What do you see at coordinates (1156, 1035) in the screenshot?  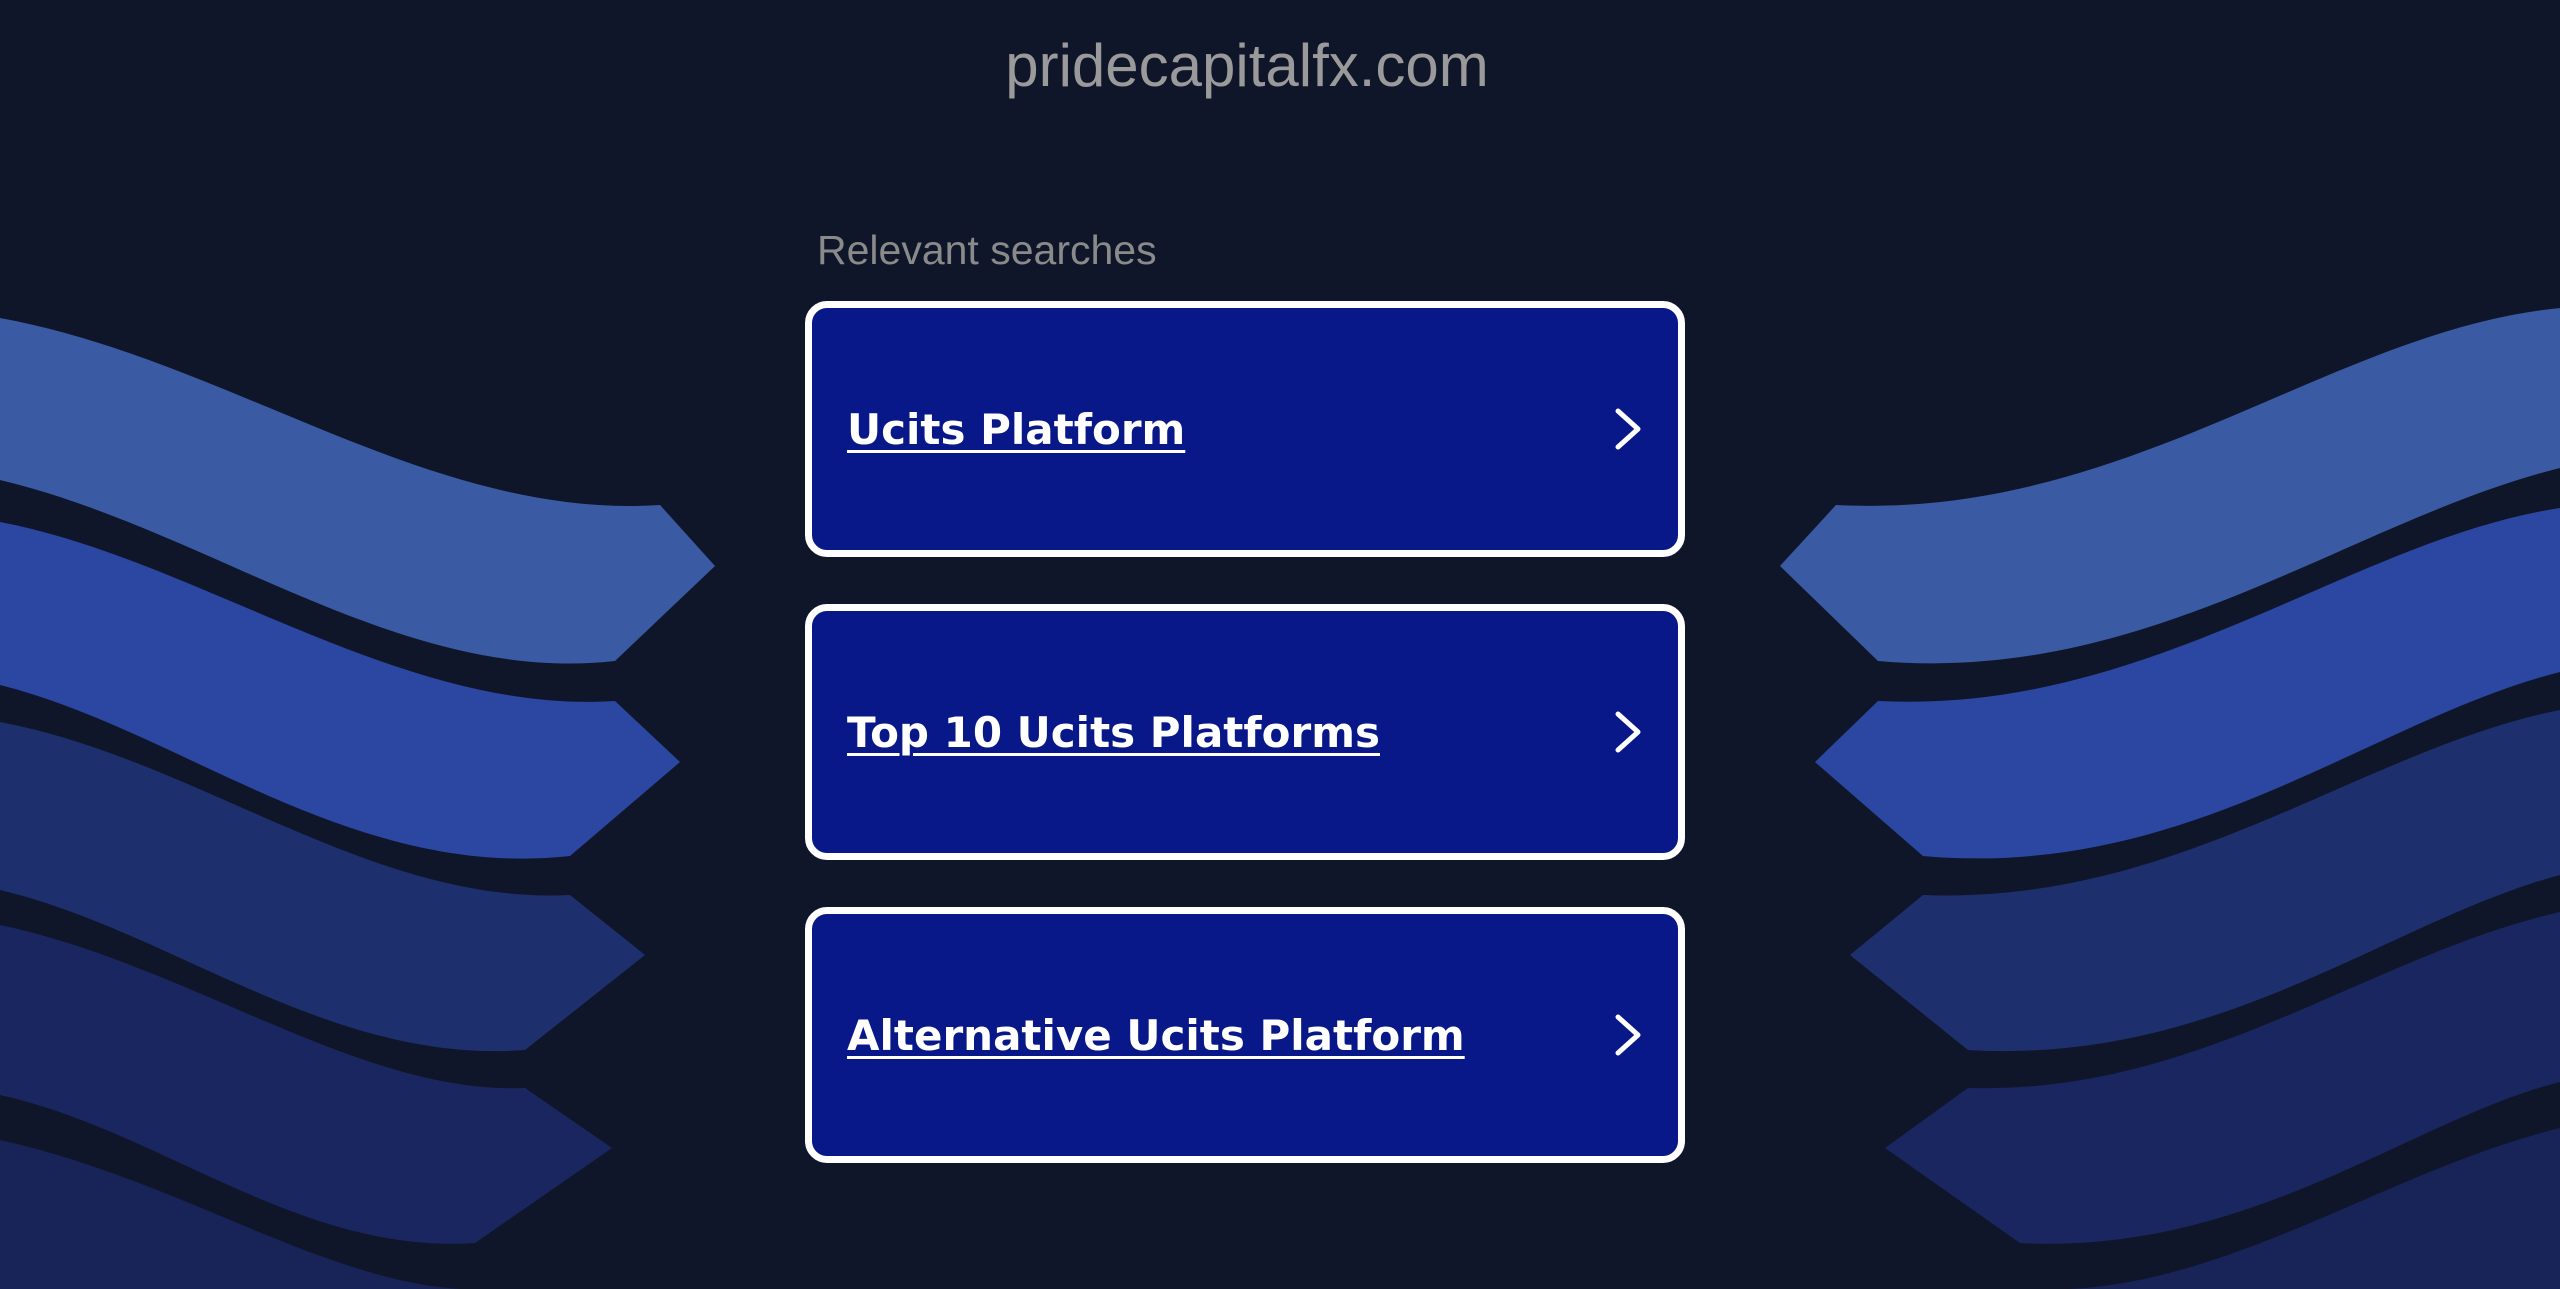 I see `search-result-label: Alternative Ucits Platform` at bounding box center [1156, 1035].